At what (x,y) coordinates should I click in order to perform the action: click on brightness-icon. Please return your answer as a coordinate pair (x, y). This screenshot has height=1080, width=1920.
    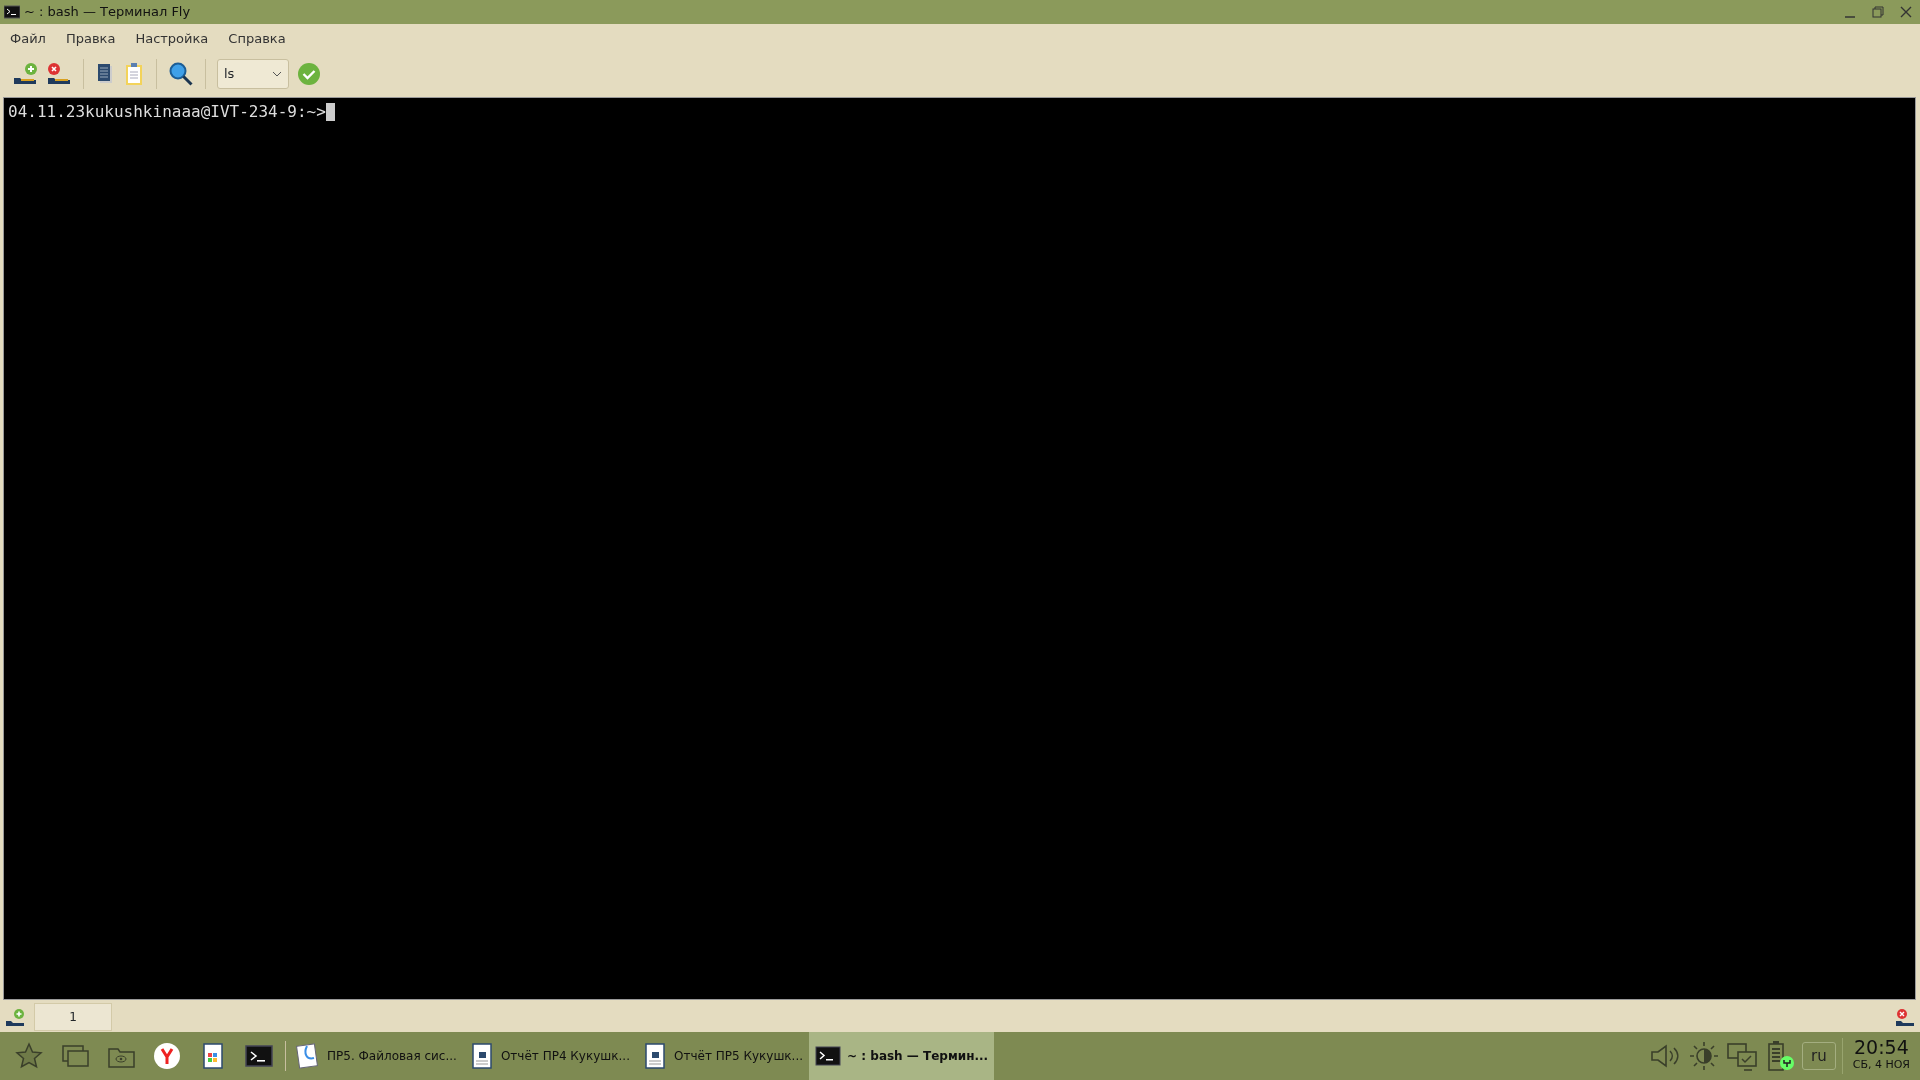
    Looking at the image, I should click on (1704, 1056).